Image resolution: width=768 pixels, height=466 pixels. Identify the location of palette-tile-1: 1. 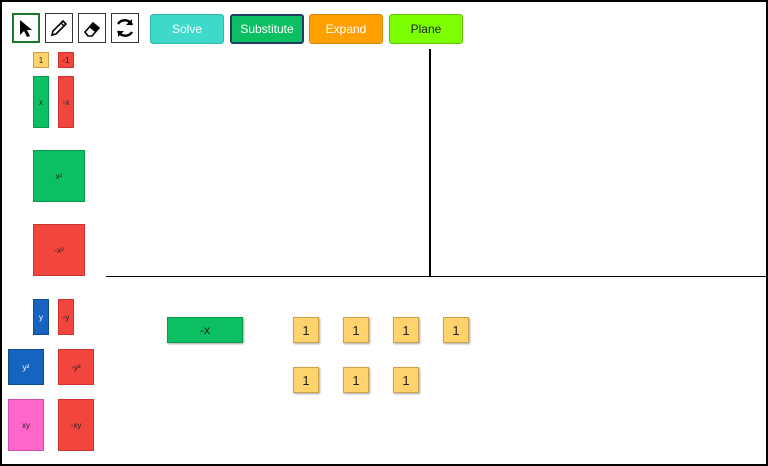
(41, 60).